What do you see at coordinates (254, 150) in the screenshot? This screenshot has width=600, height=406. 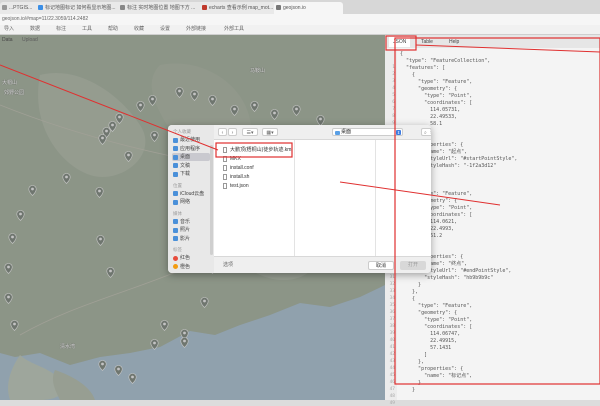 I see `annotation-box-file` at bounding box center [254, 150].